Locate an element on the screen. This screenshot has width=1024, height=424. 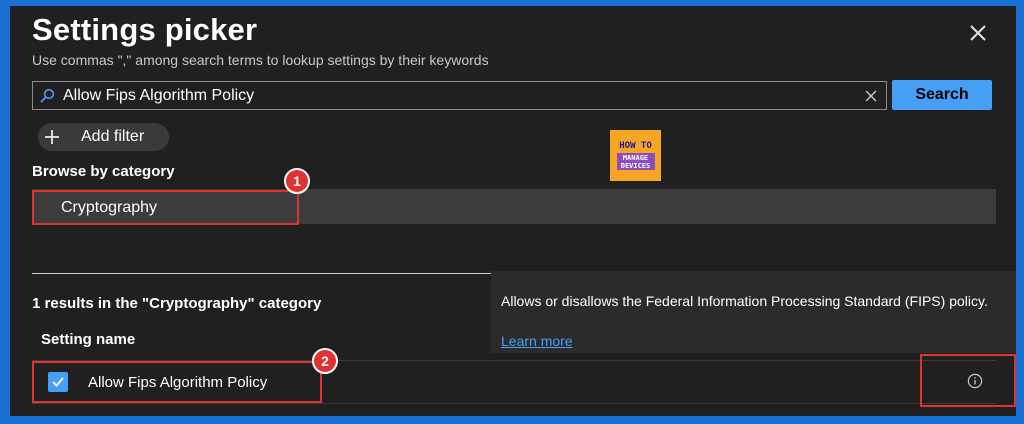
search-input: Allow Fips Algorithm Policy is located at coordinates (459, 95).